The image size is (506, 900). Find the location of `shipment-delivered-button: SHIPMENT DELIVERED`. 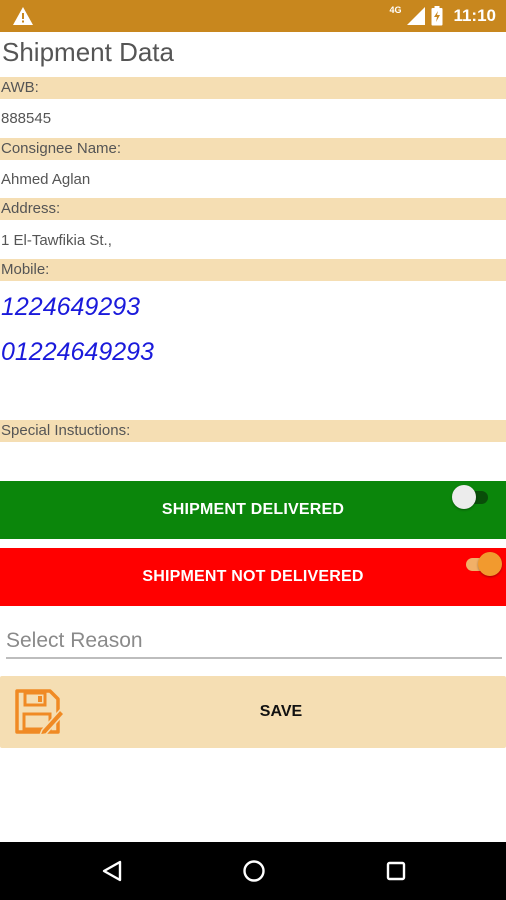

shipment-delivered-button: SHIPMENT DELIVERED is located at coordinates (253, 510).